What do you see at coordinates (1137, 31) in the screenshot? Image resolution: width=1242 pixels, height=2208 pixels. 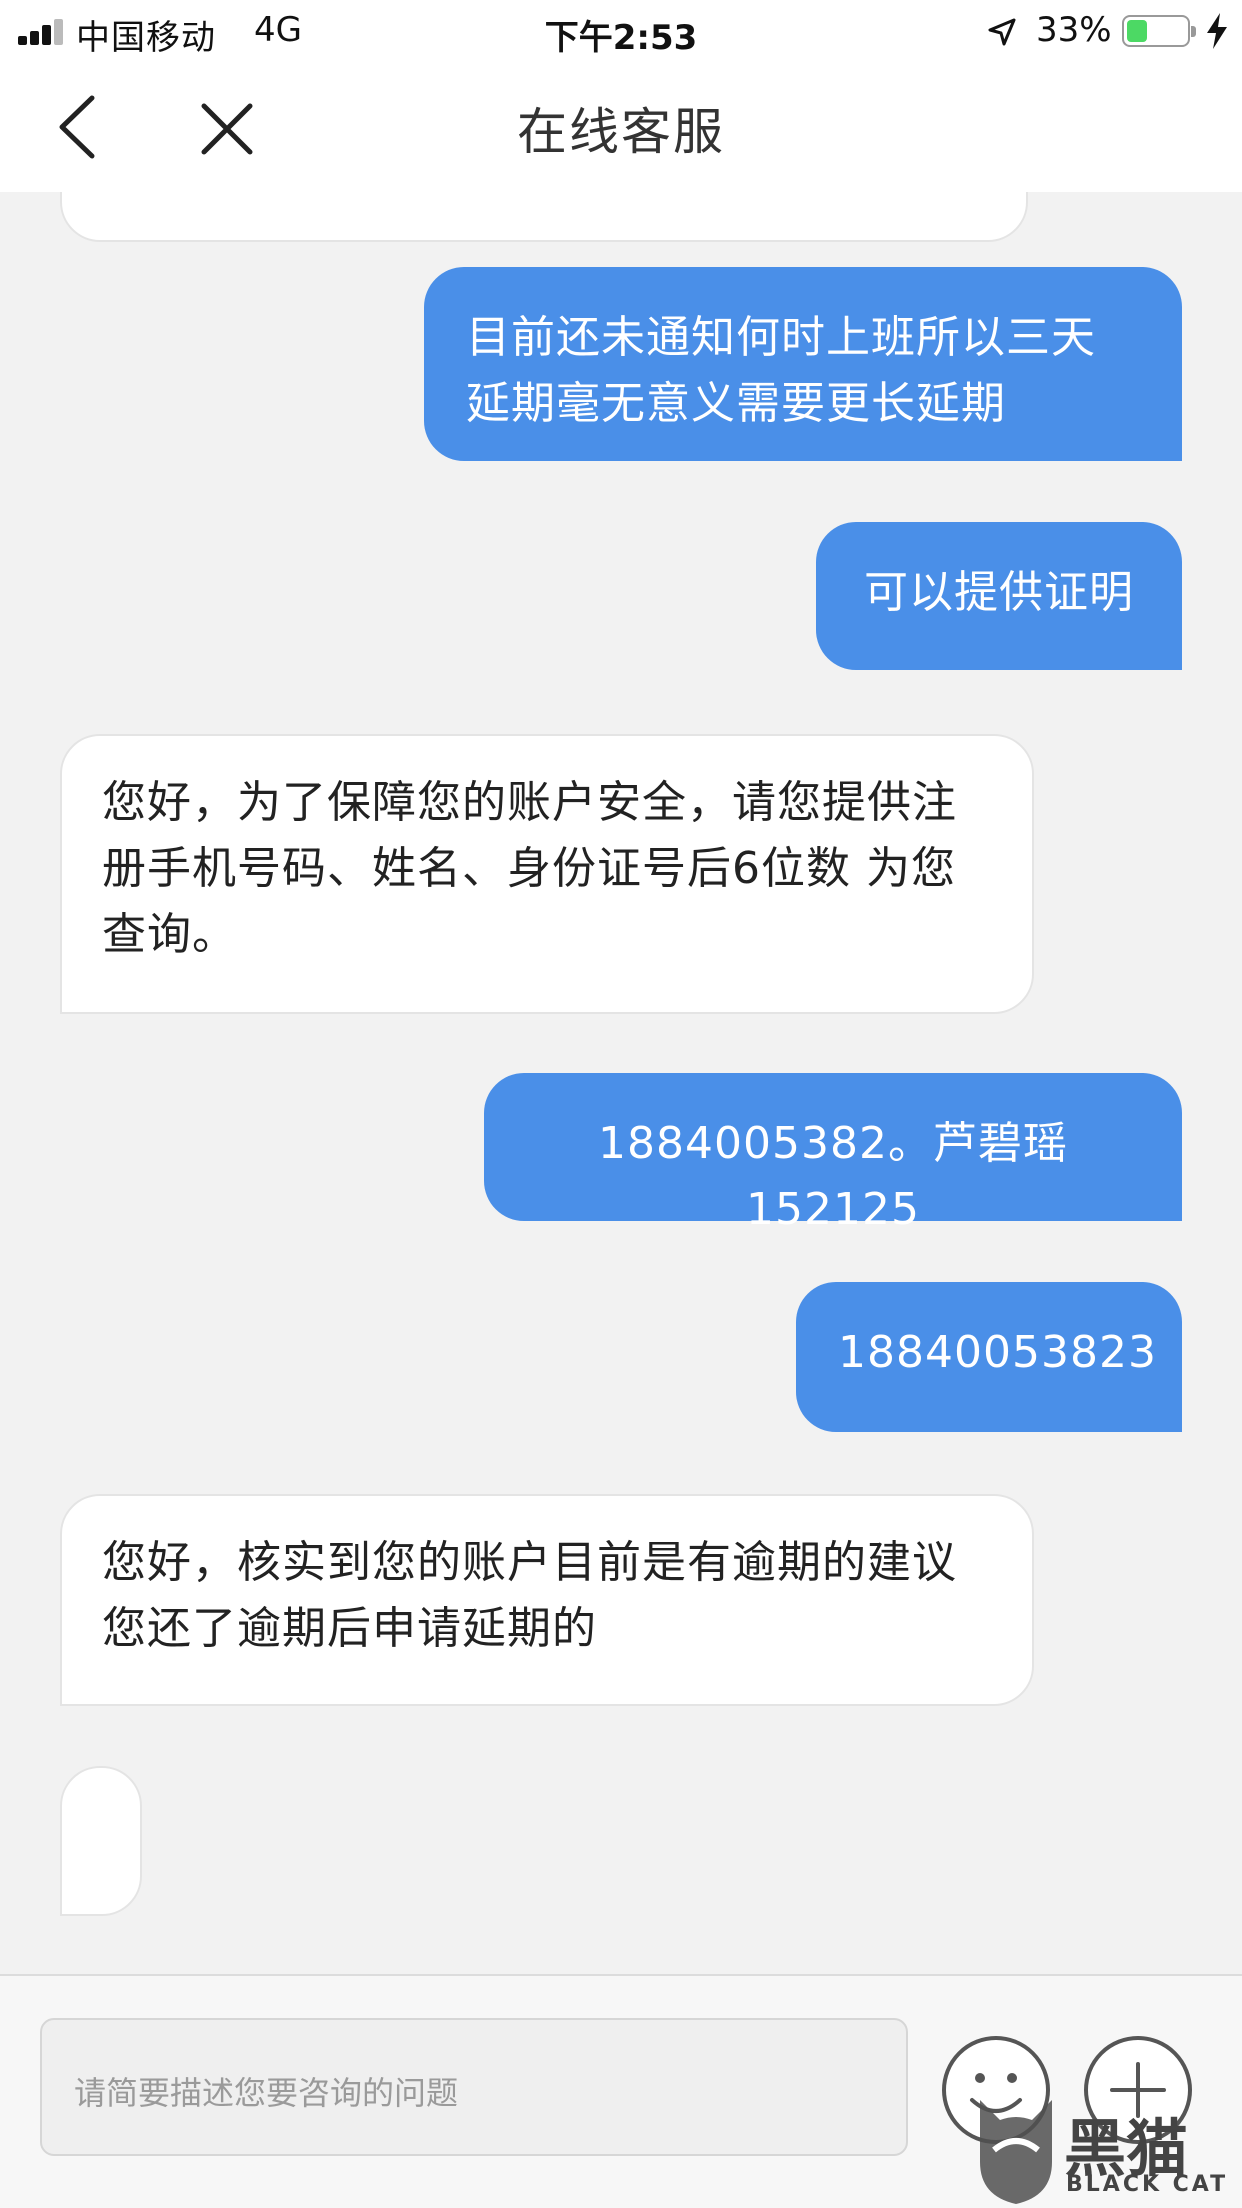 I see `battery-fill` at bounding box center [1137, 31].